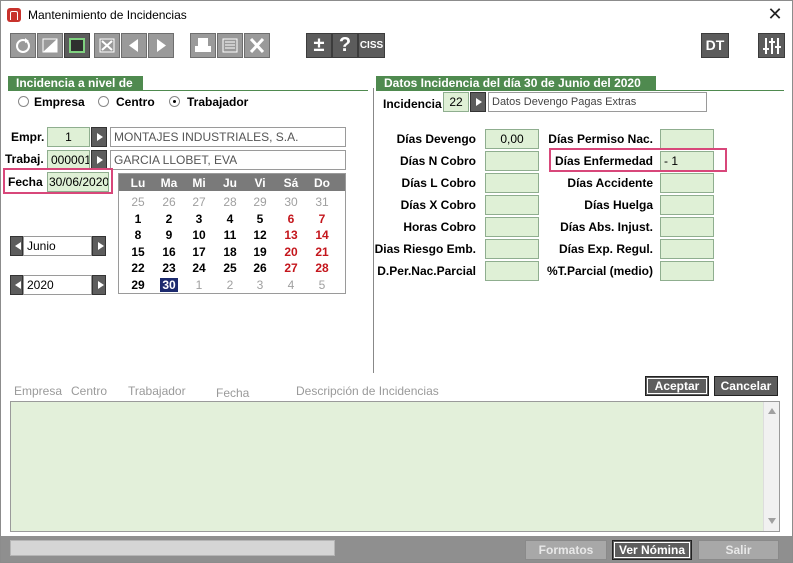 The width and height of the screenshot is (793, 563). I want to click on field-value: 0,00, so click(512, 139).